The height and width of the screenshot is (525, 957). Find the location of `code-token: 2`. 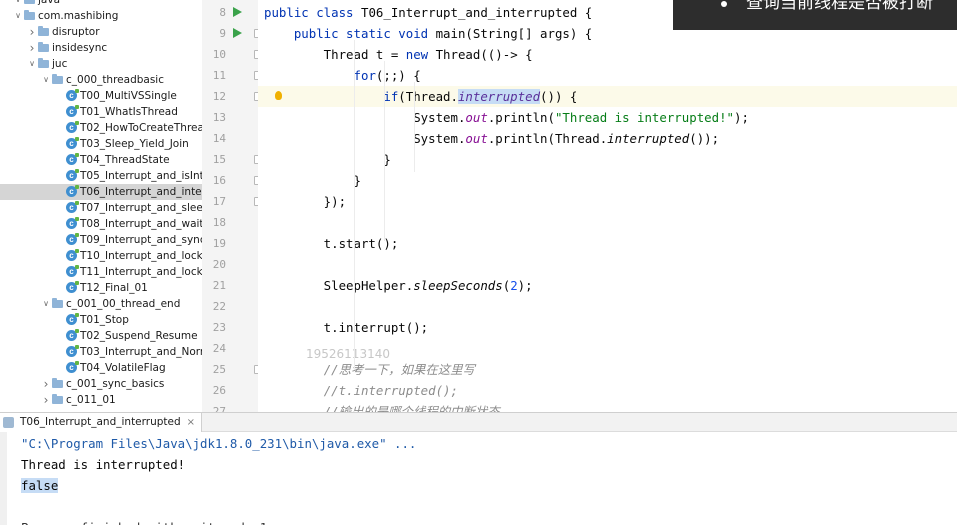

code-token: 2 is located at coordinates (514, 285).